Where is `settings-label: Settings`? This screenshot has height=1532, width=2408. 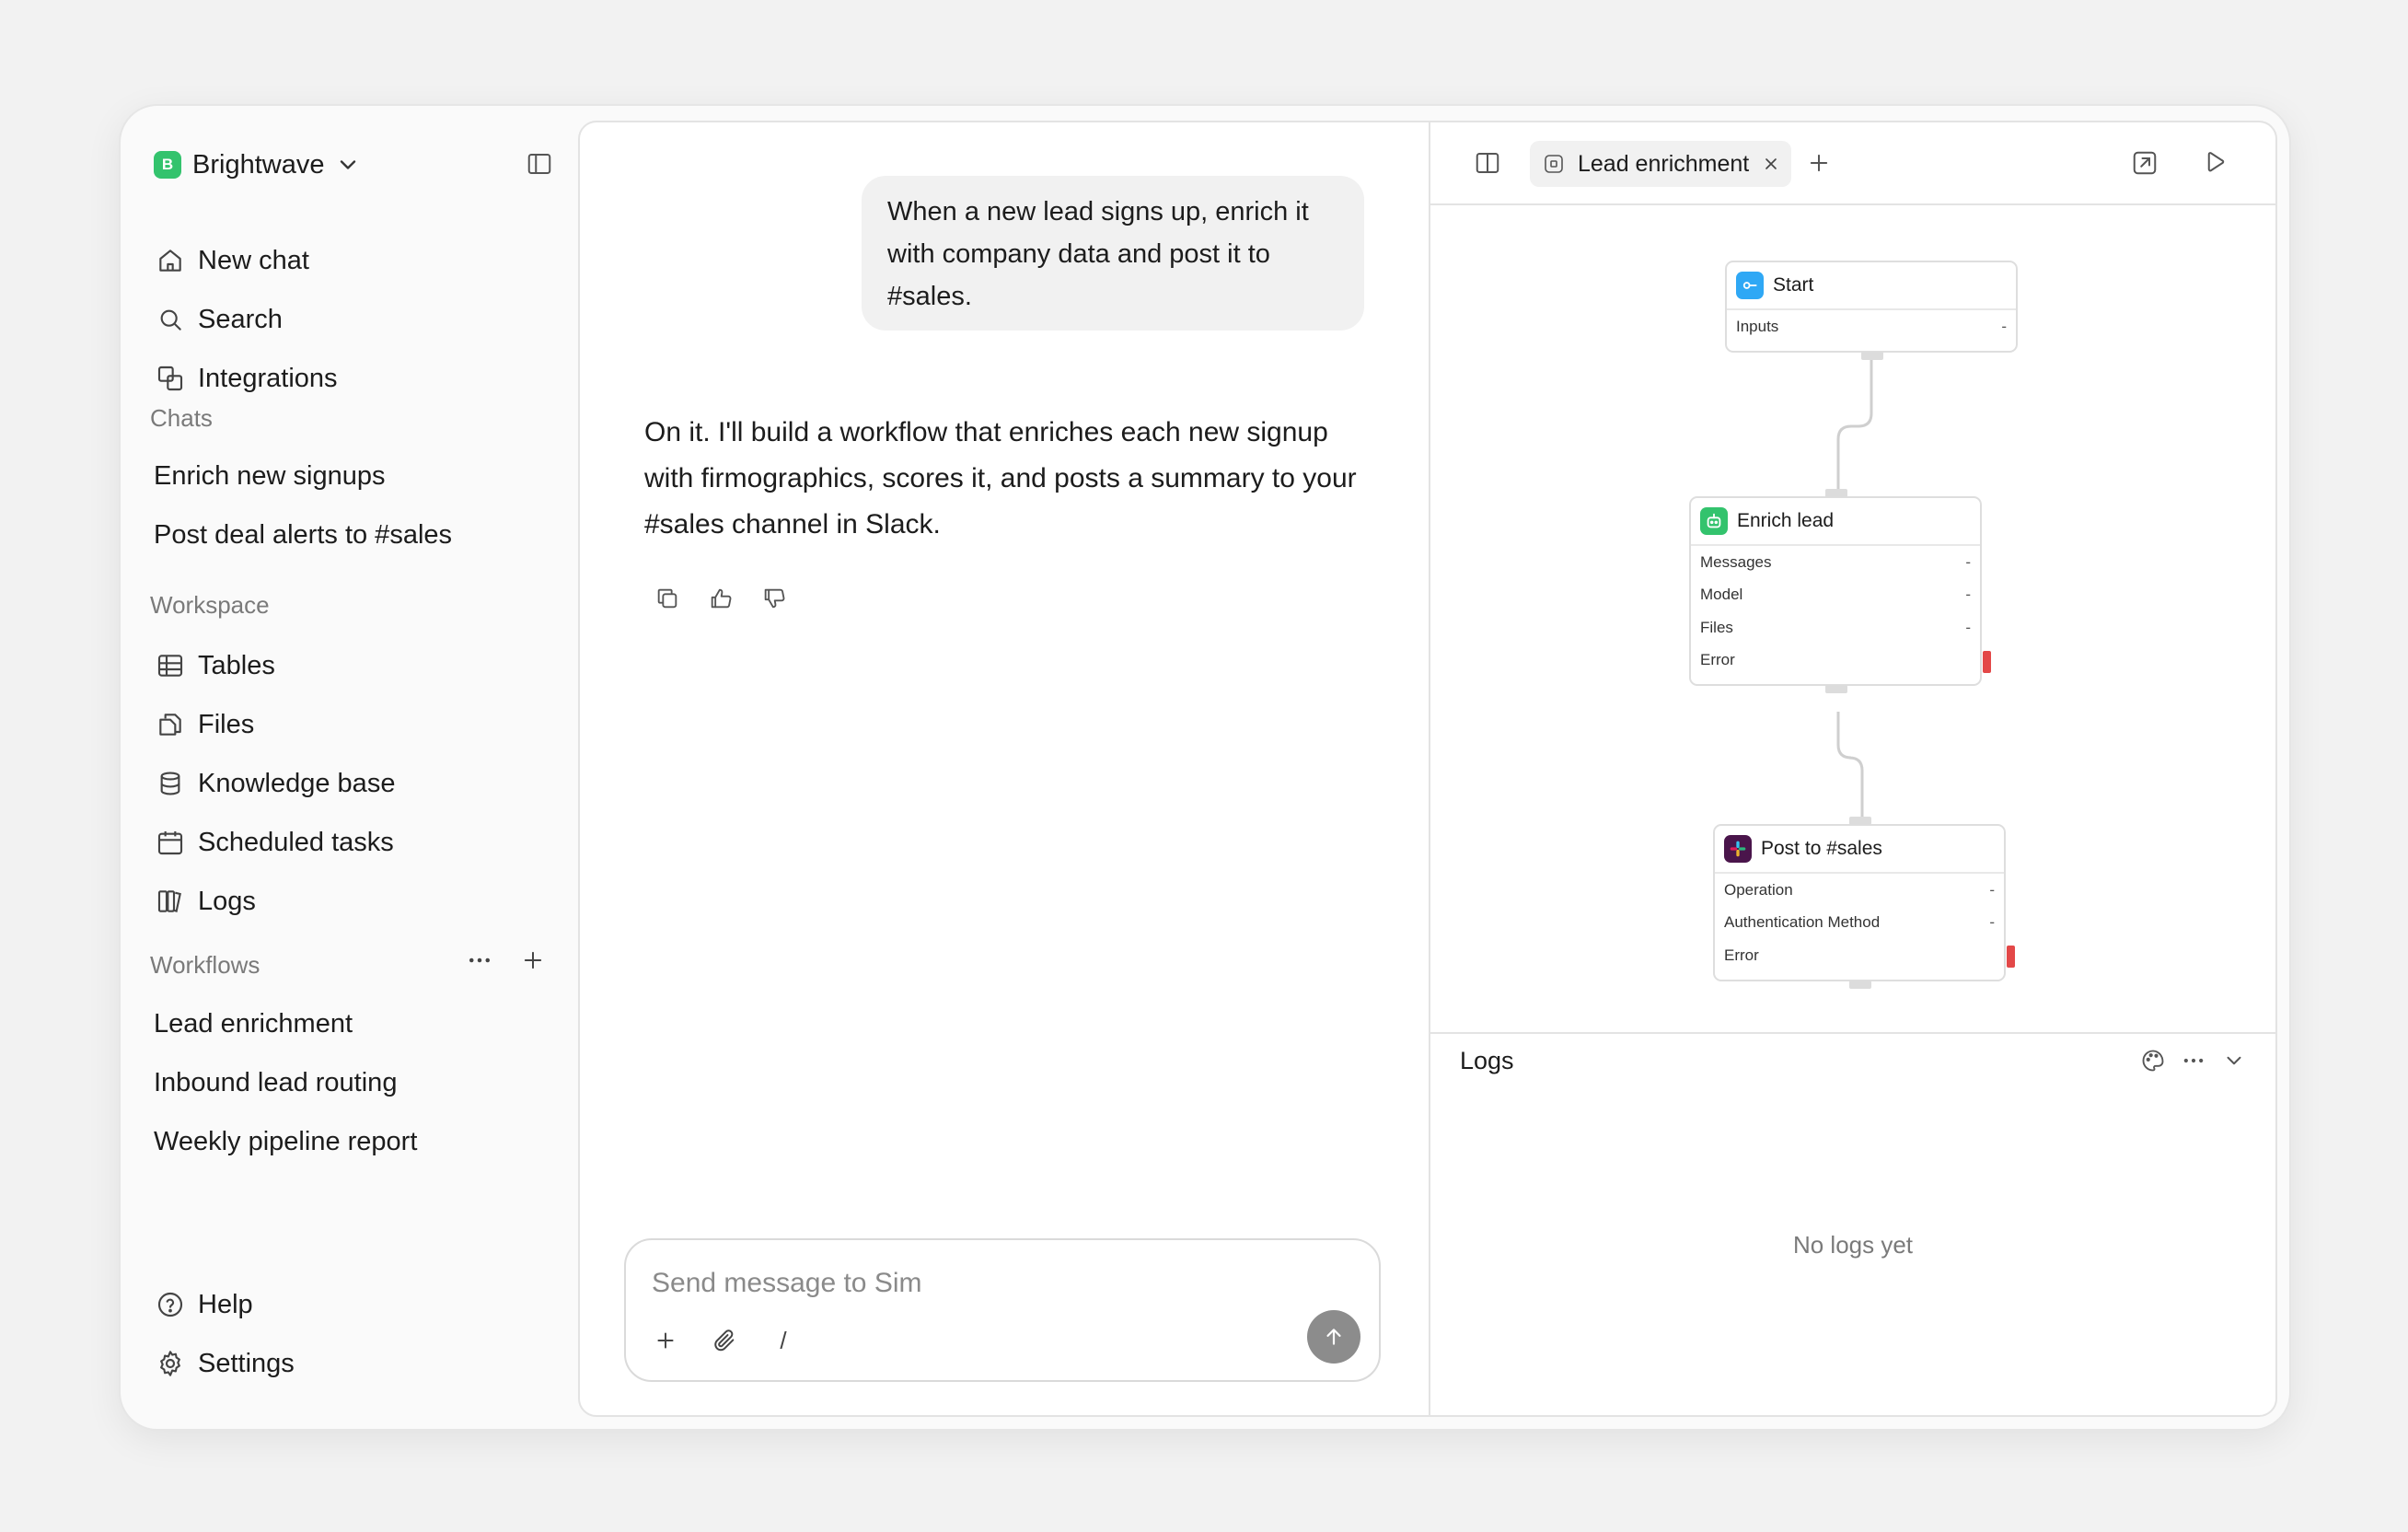
settings-label: Settings is located at coordinates (246, 1363).